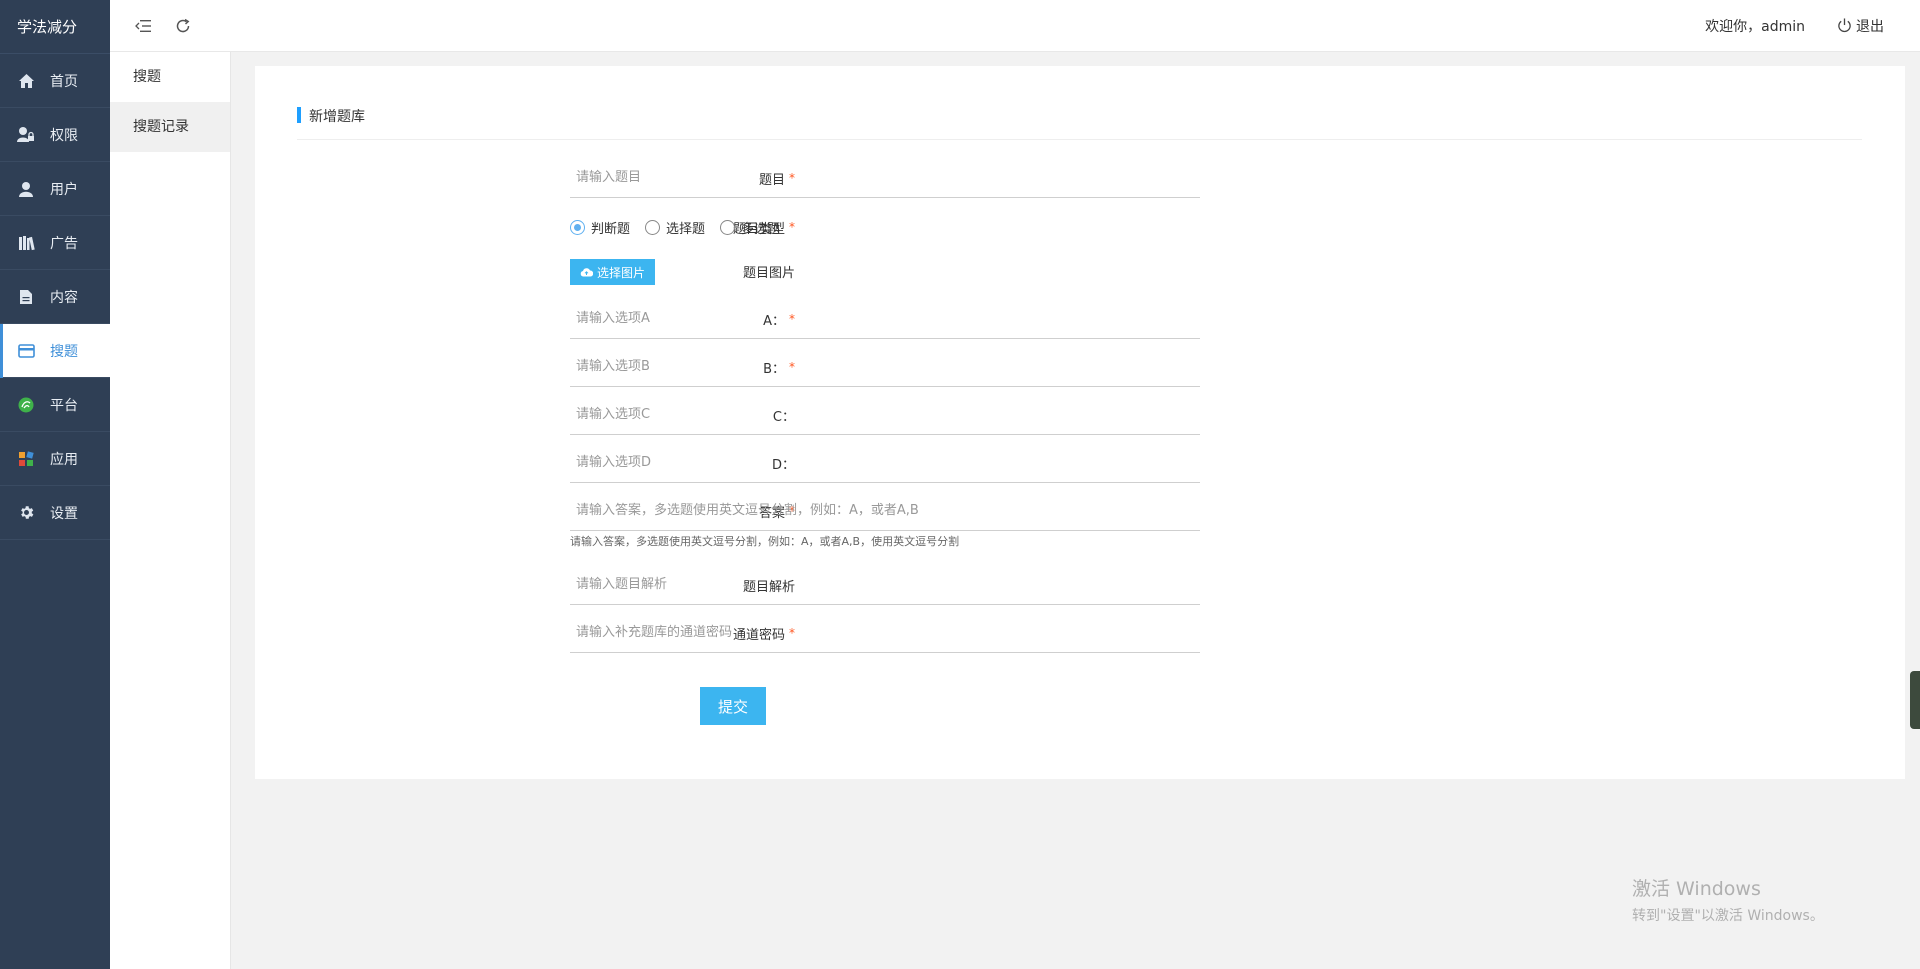  I want to click on watermark-line-1: 激活 Windows, so click(1696, 889).